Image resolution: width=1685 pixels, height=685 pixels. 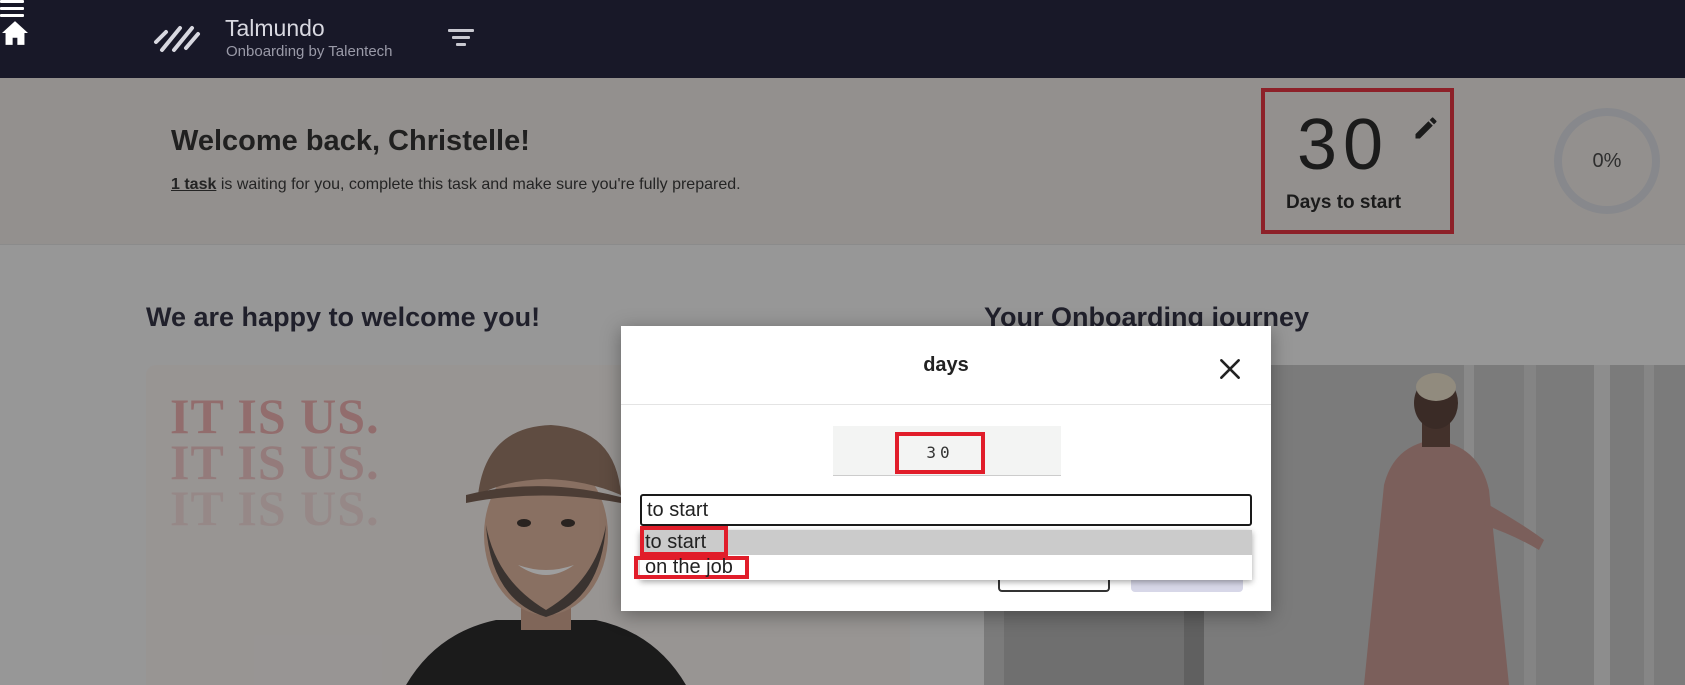 I want to click on home-icon, so click(x=15, y=33).